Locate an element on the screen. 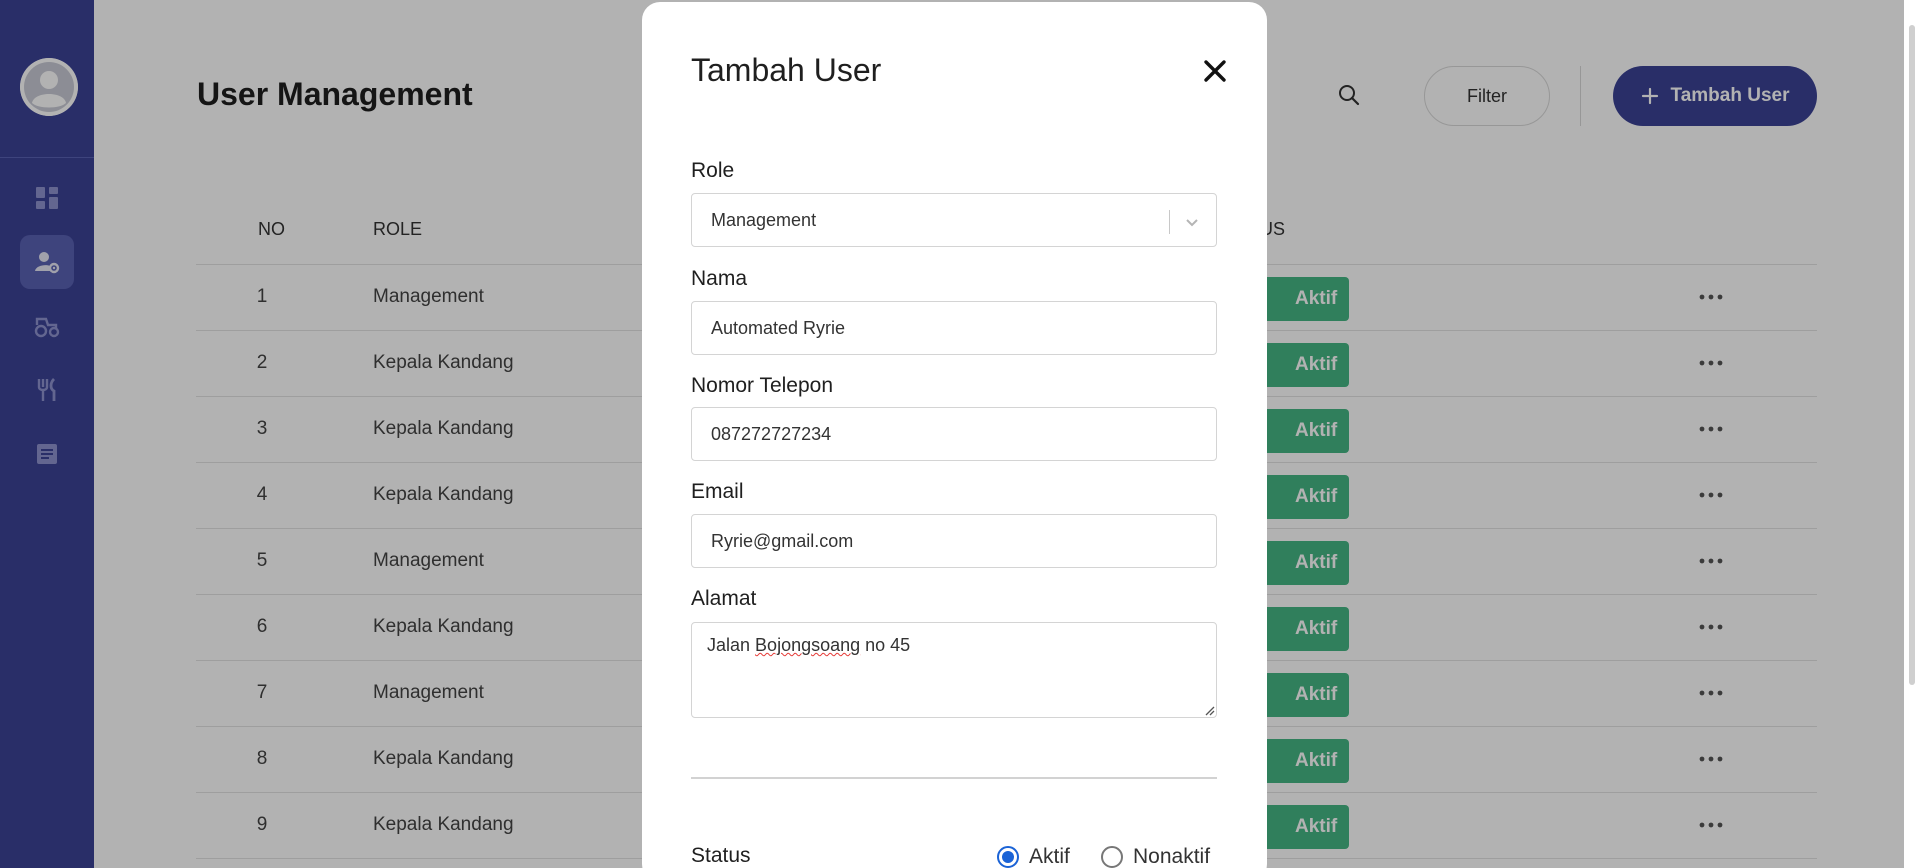 This screenshot has height=868, width=1920. alamat-label: Alamat is located at coordinates (724, 598).